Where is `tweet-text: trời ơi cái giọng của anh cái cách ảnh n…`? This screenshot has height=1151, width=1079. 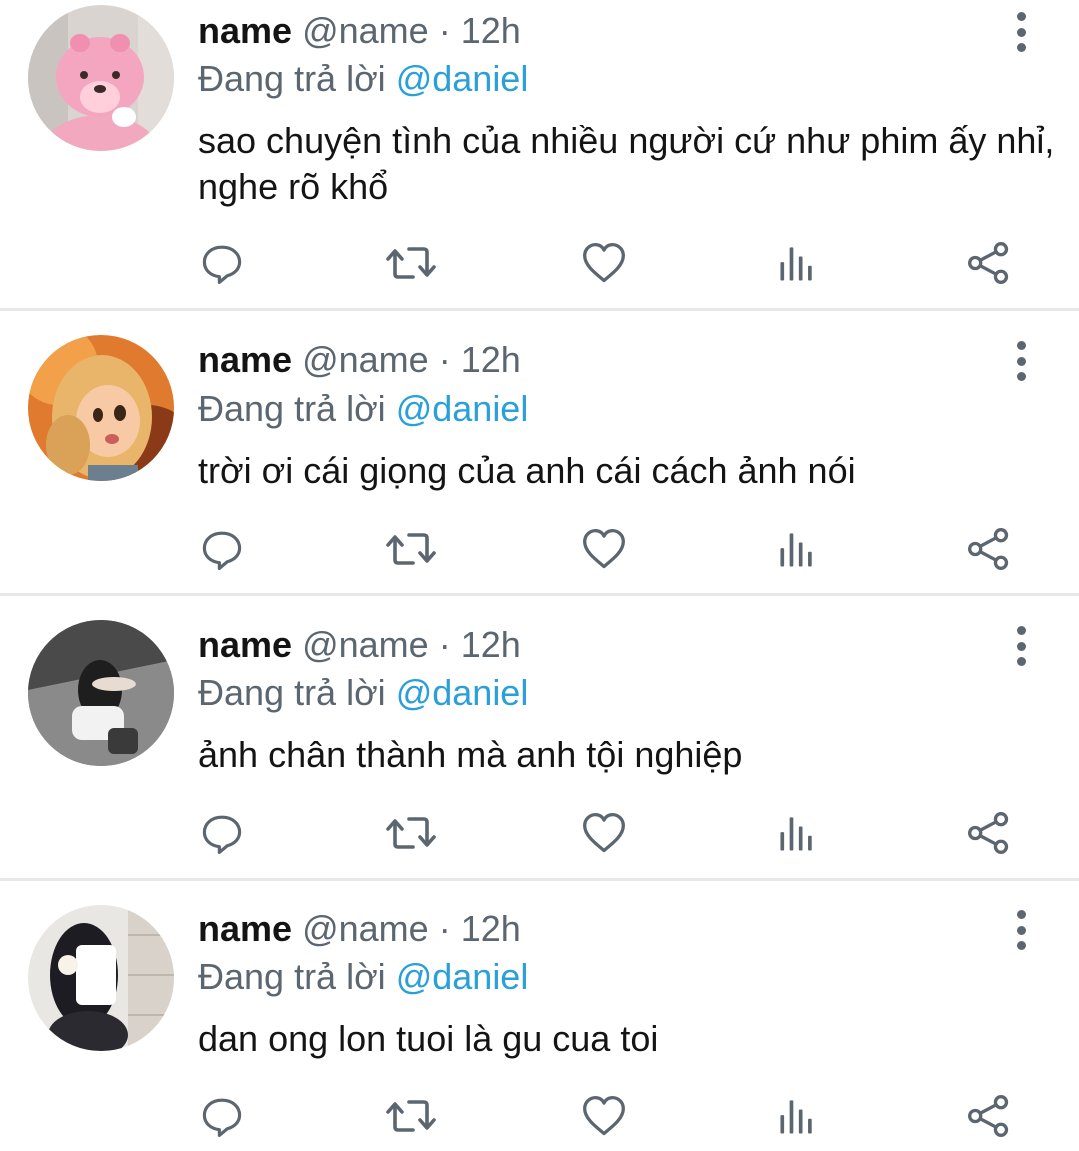
tweet-text: trời ơi cái giọng của anh cái cách ảnh n… is located at coordinates (527, 470).